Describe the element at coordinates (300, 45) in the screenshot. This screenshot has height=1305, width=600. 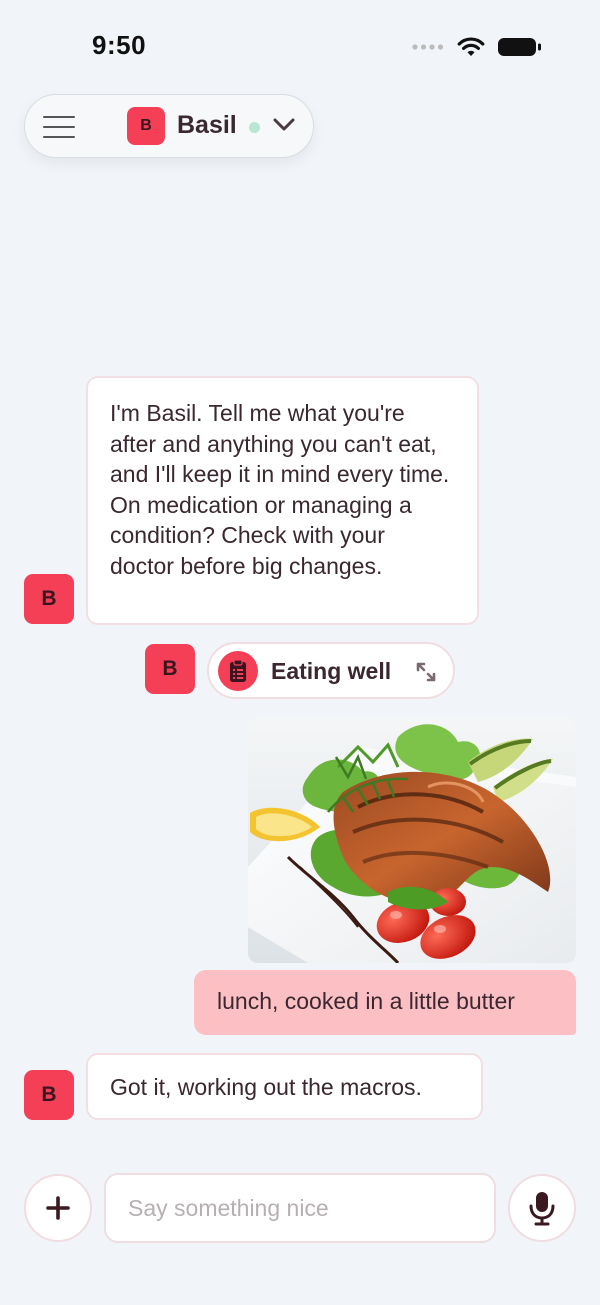
I see `status-bar: 9:50` at that location.